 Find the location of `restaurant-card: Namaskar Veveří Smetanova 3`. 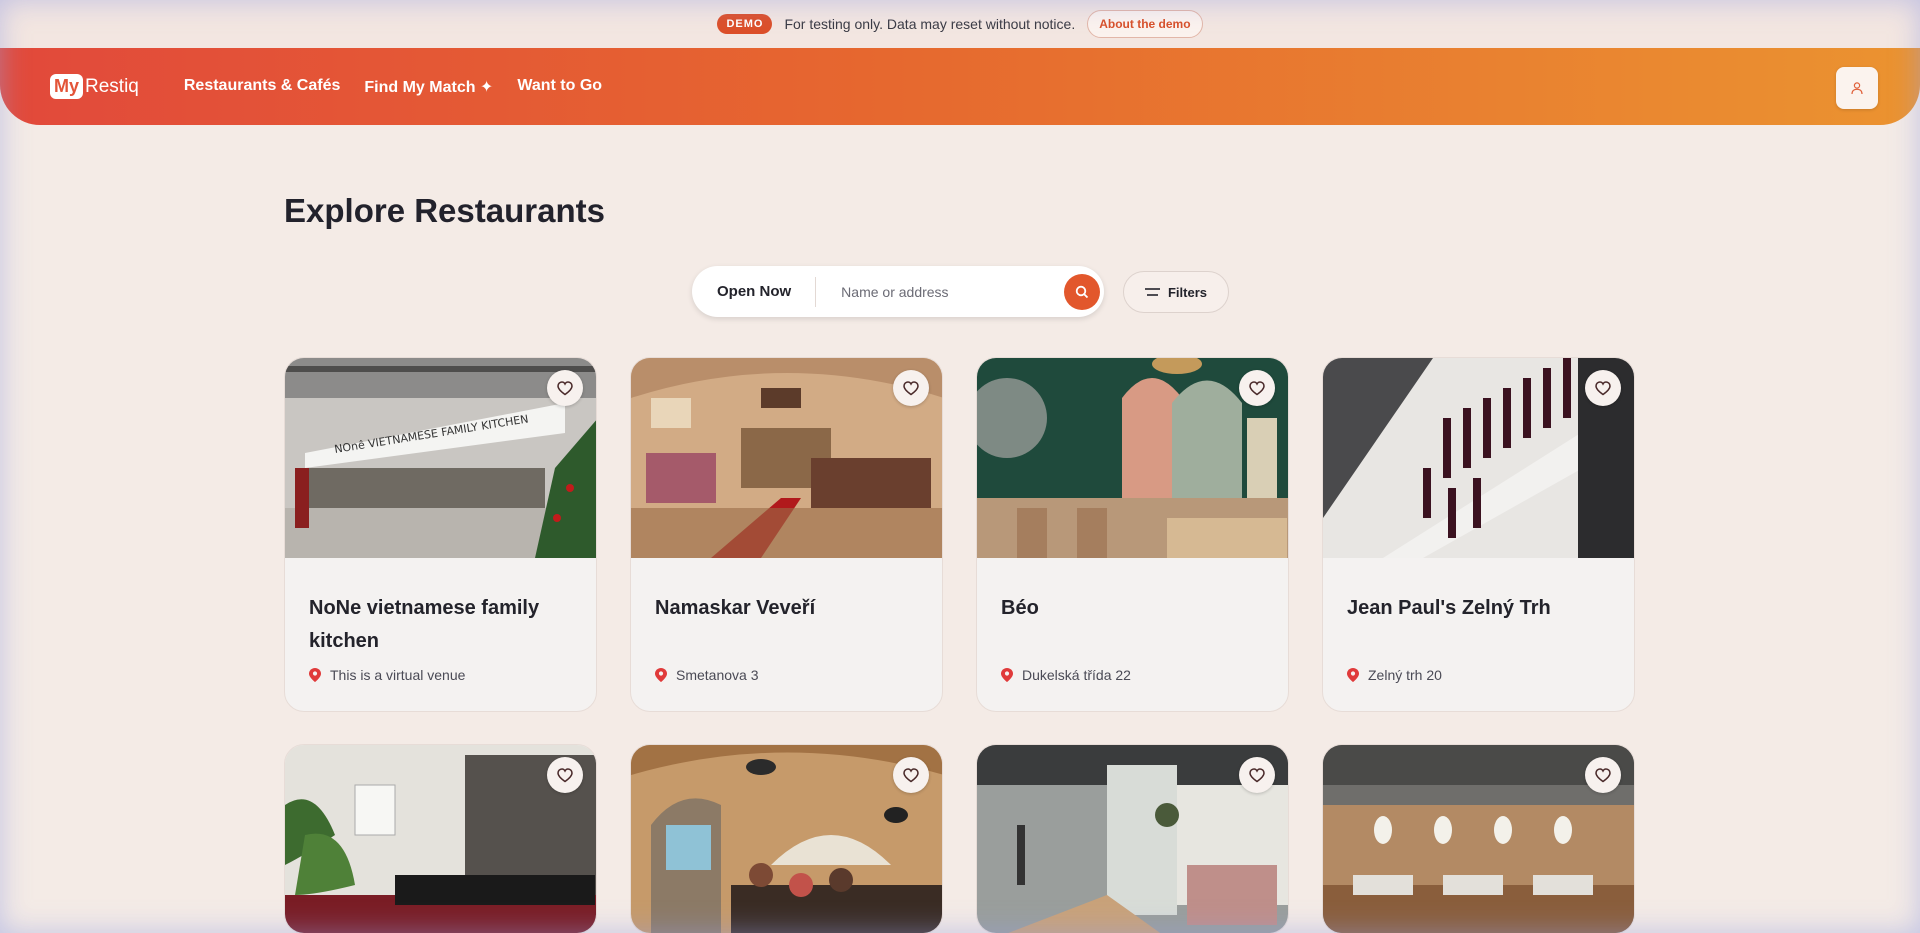

restaurant-card: Namaskar Veveří Smetanova 3 is located at coordinates (786, 534).